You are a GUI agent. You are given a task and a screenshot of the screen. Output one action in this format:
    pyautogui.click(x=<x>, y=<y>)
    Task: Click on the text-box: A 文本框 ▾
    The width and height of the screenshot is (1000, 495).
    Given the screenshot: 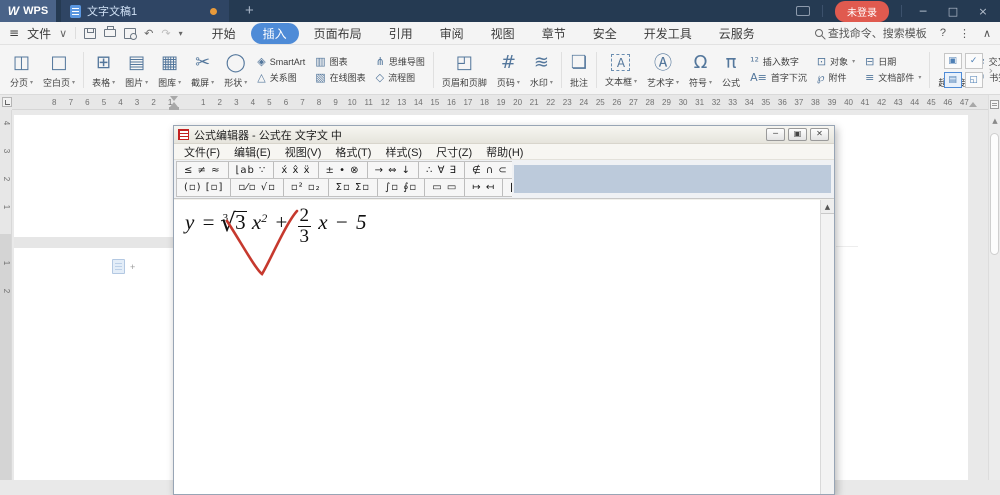 What is the action you would take?
    pyautogui.click(x=621, y=69)
    